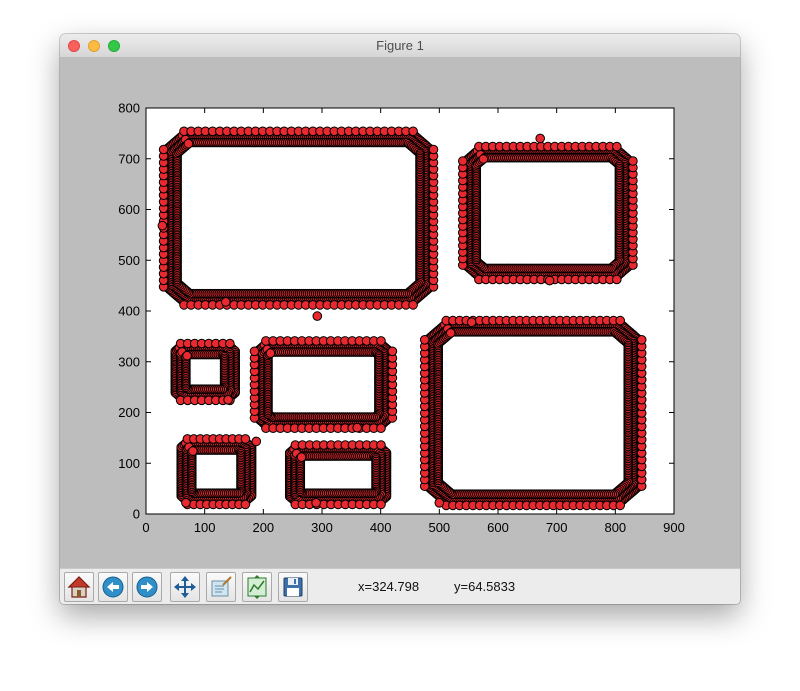 This screenshot has width=800, height=691. I want to click on window-title: Figure 1, so click(400, 45).